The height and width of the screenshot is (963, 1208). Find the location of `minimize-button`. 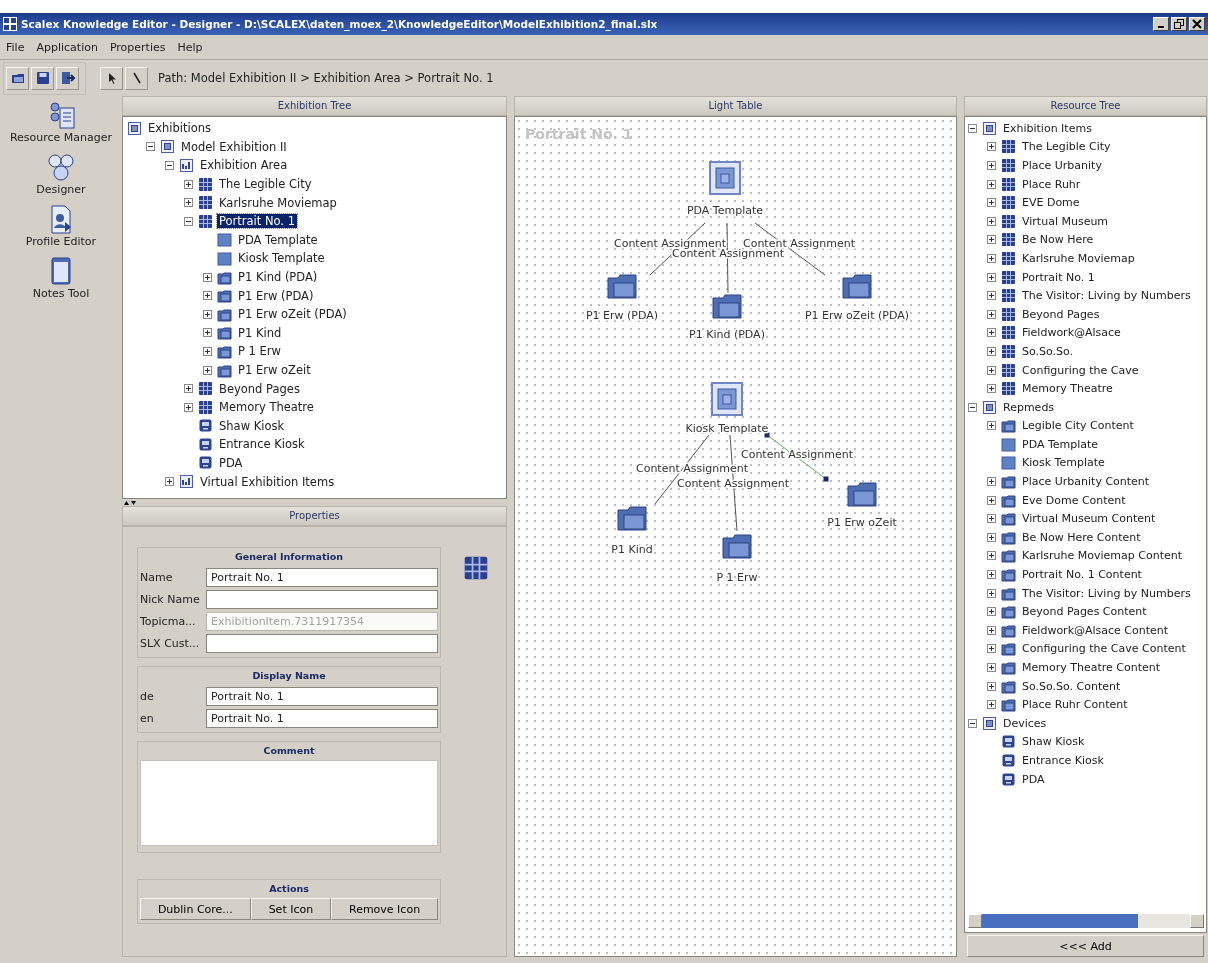

minimize-button is located at coordinates (1161, 24).